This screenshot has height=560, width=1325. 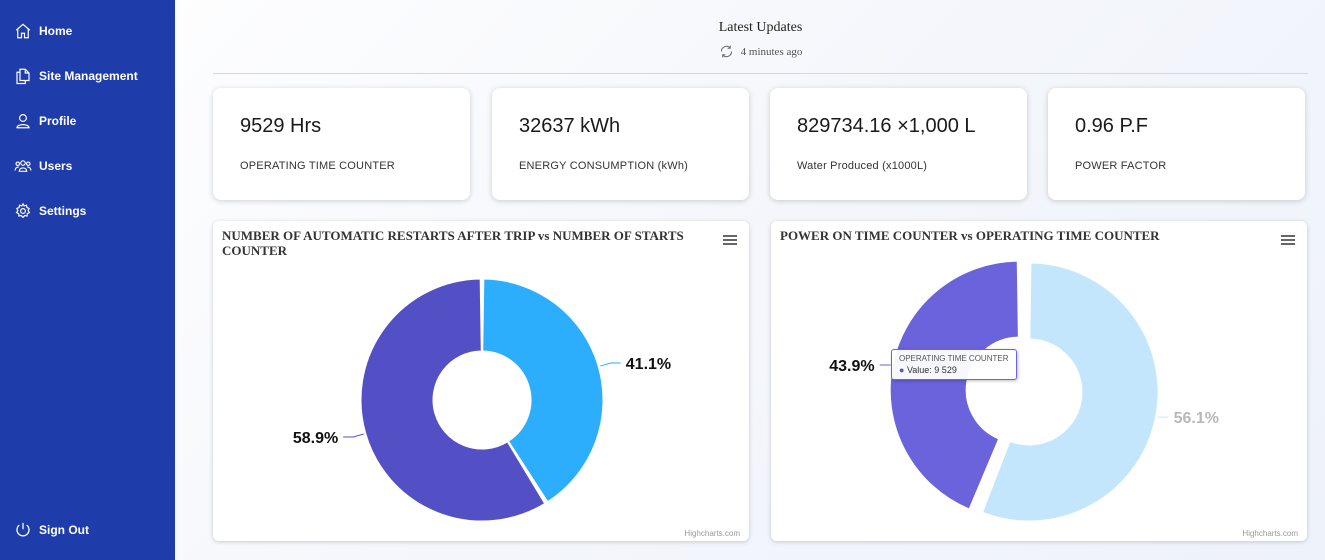 What do you see at coordinates (570, 126) in the screenshot?
I see `stat-value: 32637 kWh` at bounding box center [570, 126].